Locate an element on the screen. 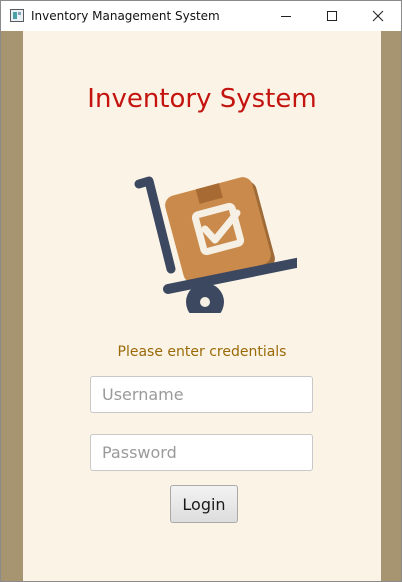 This screenshot has height=582, width=402. login-button: Login is located at coordinates (204, 504).